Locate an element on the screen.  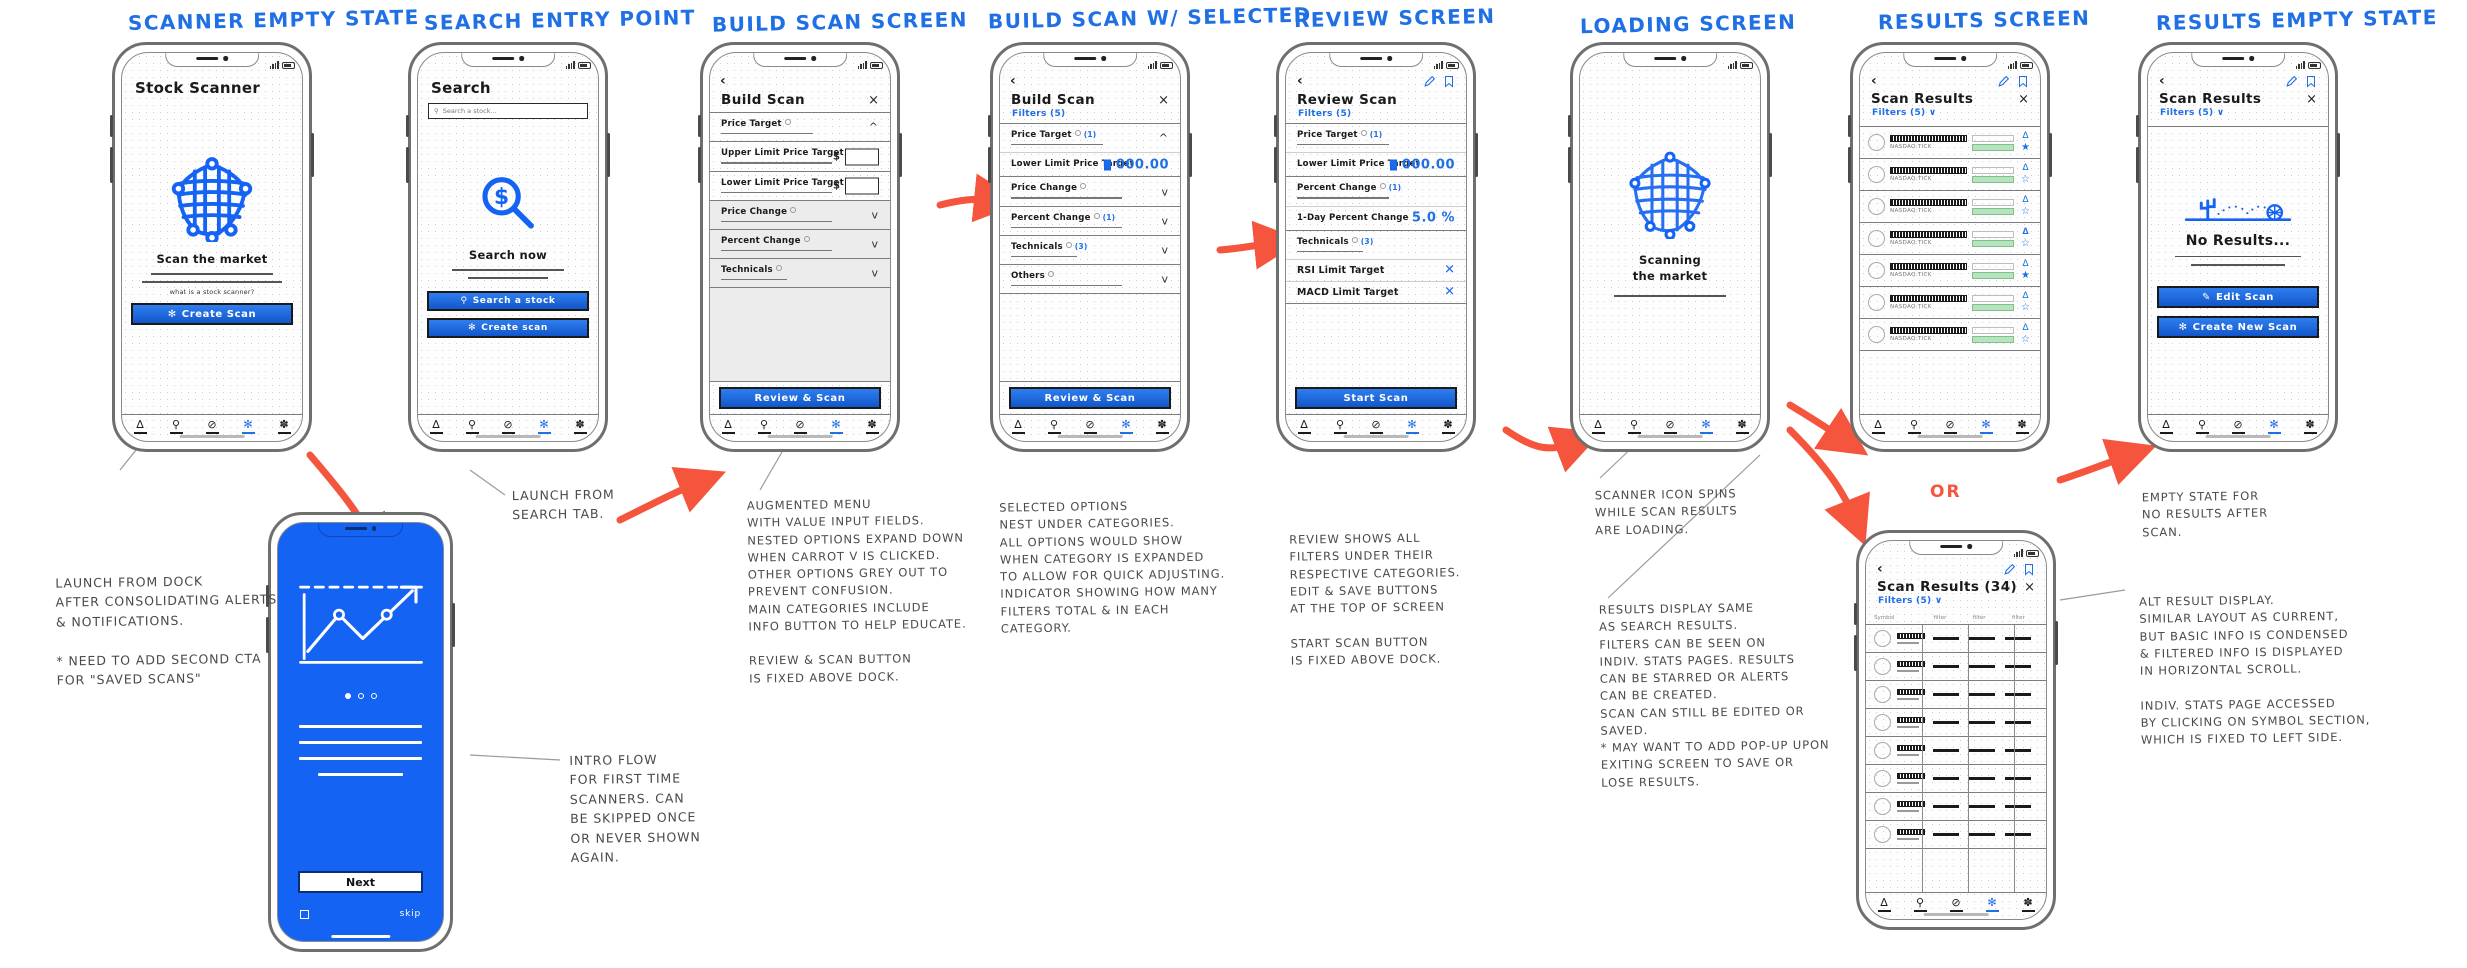
filter-input-lower-limit-price-target: Lower Limit Price Target $ is located at coordinates (800, 186).